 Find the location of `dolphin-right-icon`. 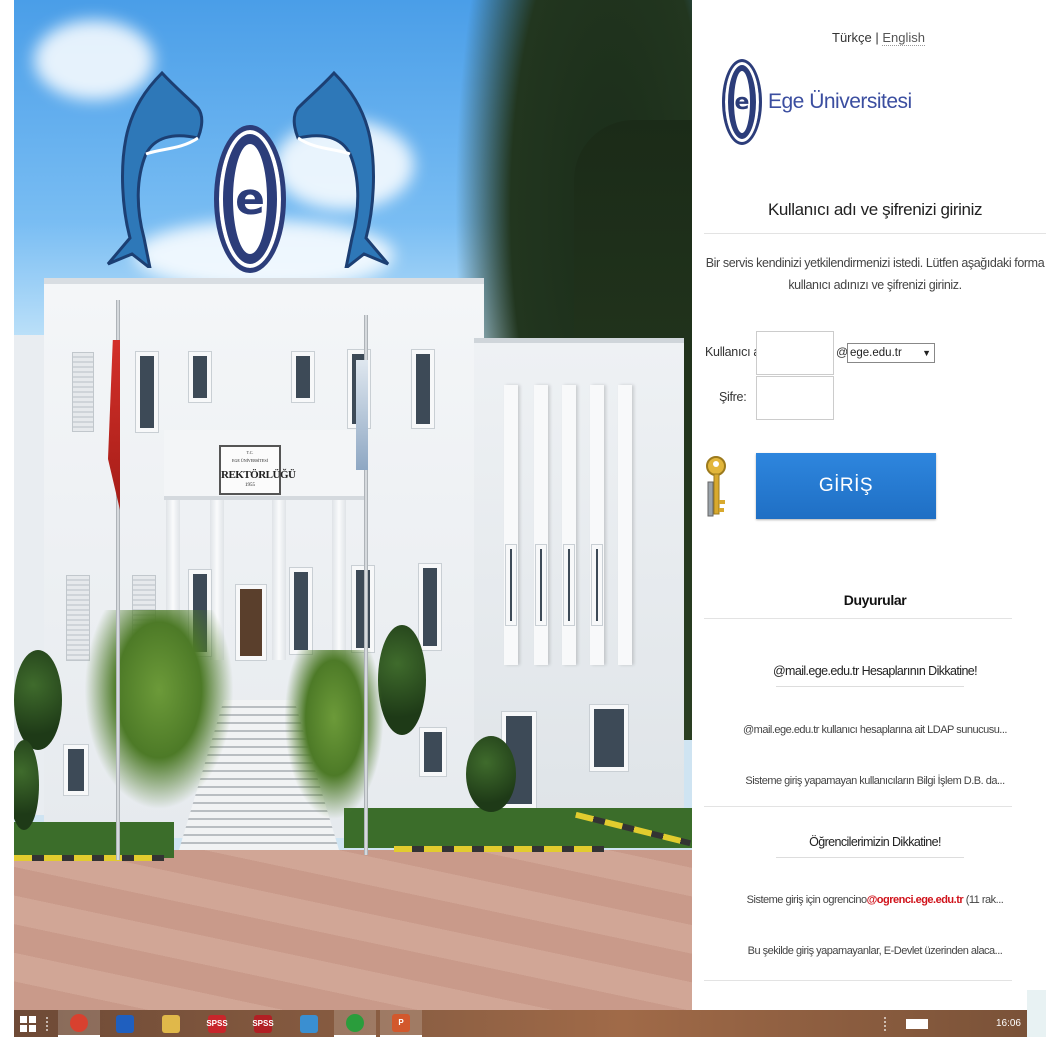

dolphin-right-icon is located at coordinates (341, 169).